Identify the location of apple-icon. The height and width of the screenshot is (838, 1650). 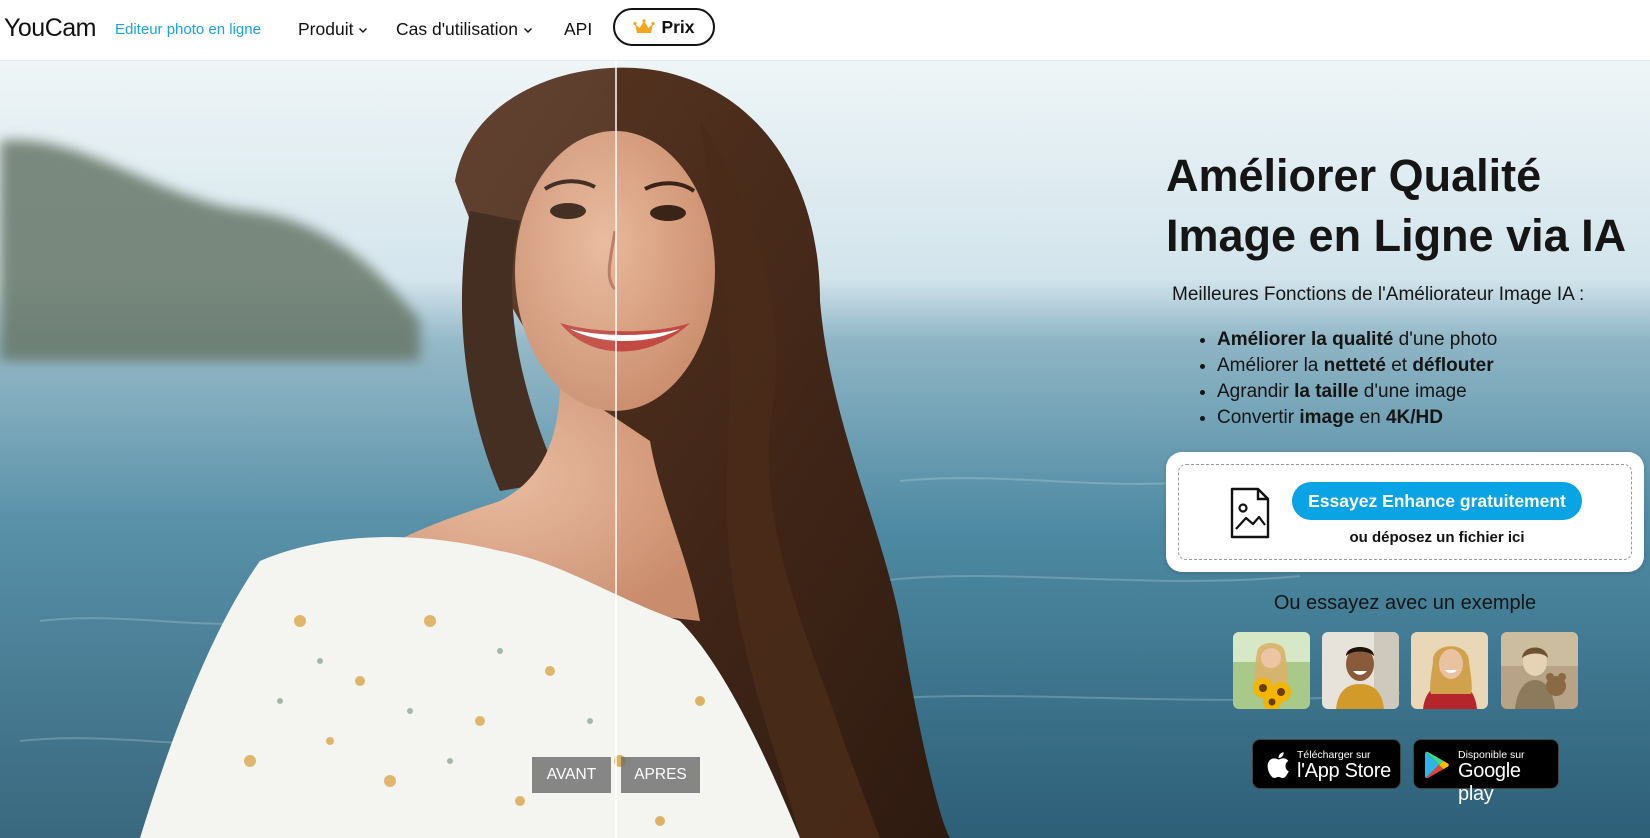
(1278, 765).